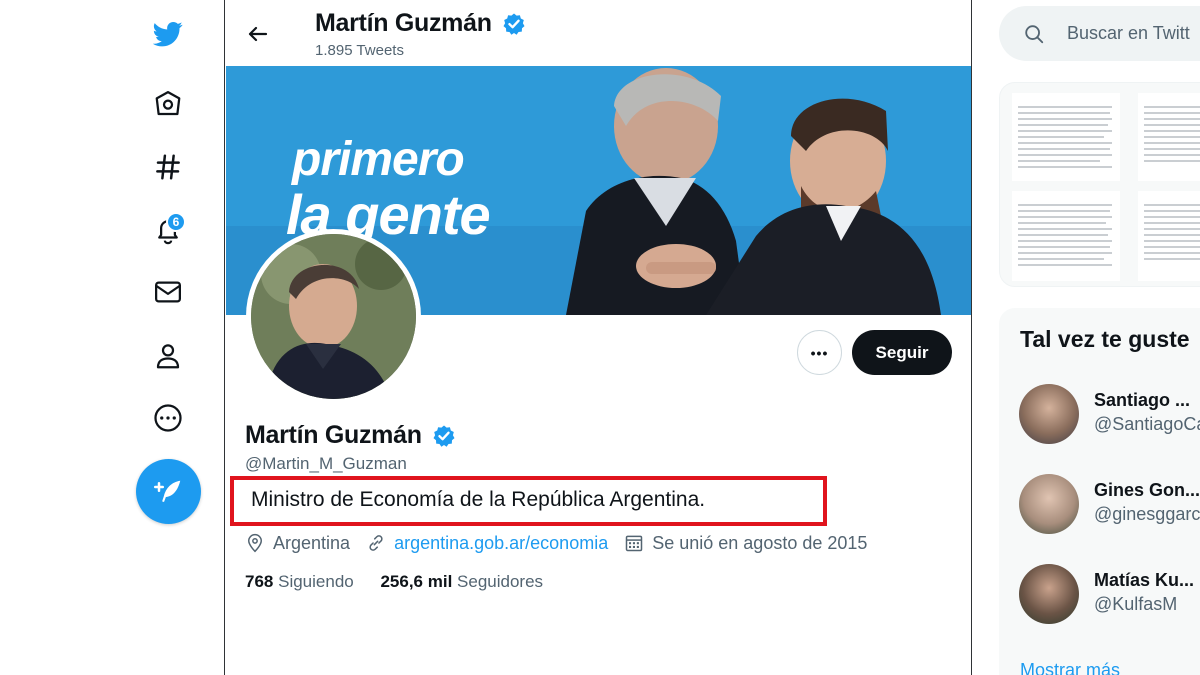 Image resolution: width=1200 pixels, height=675 pixels. I want to click on suggested-user: Santiago ... @SantiagoCa, so click(1109, 415).